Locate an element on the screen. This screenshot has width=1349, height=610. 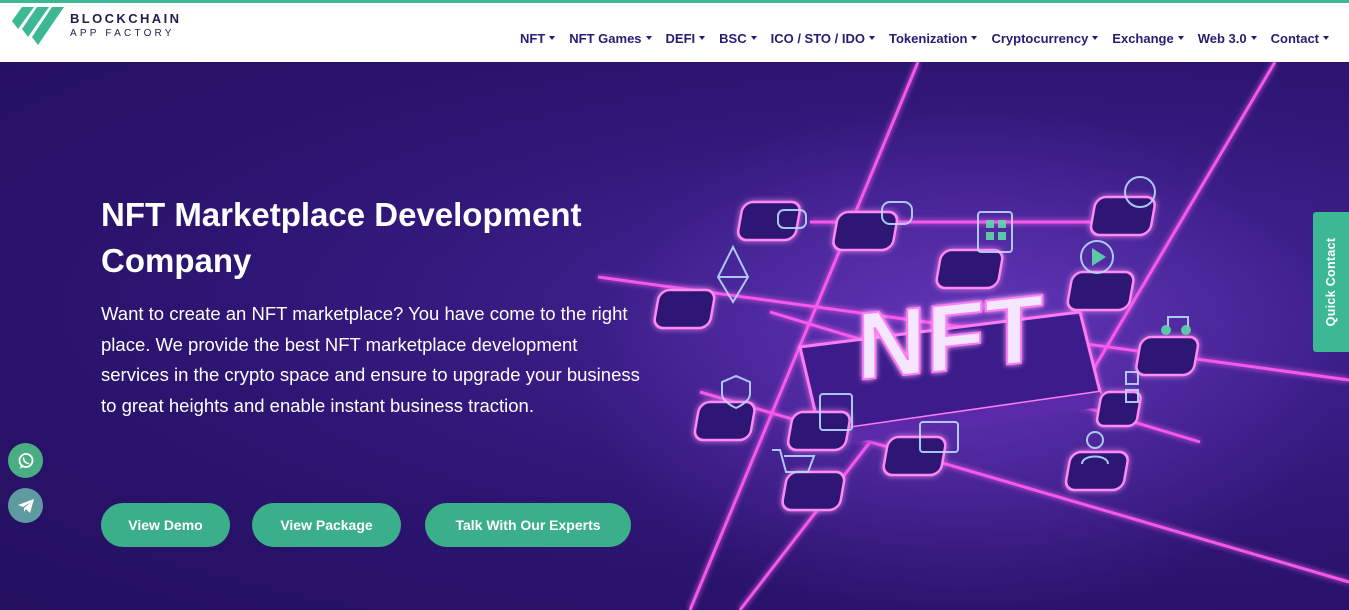
whatsapp-button is located at coordinates (25, 460).